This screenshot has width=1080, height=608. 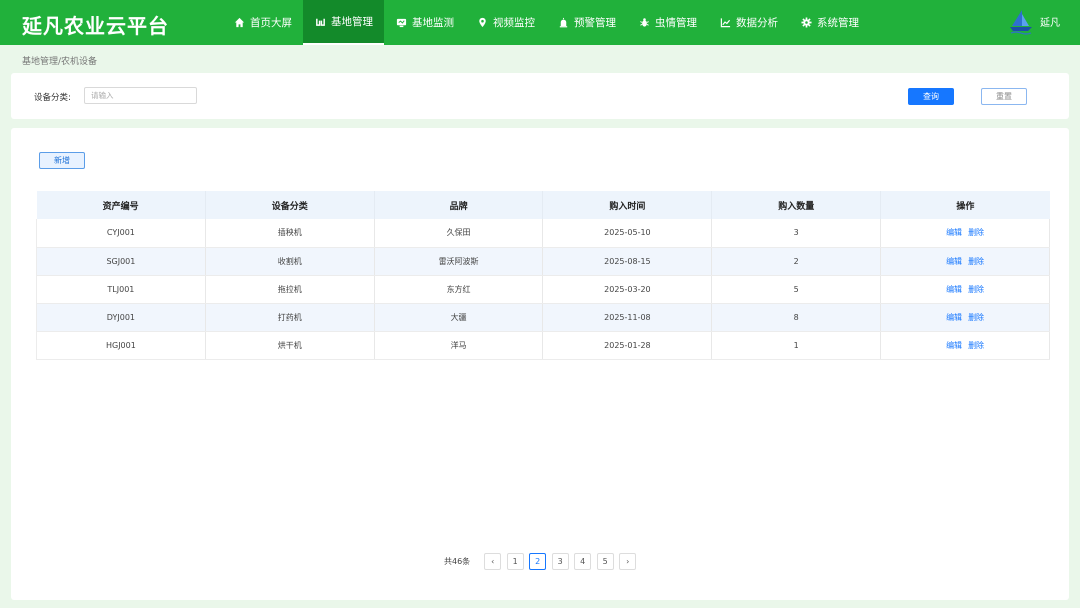 I want to click on nav-label: 首页大屏, so click(x=271, y=23).